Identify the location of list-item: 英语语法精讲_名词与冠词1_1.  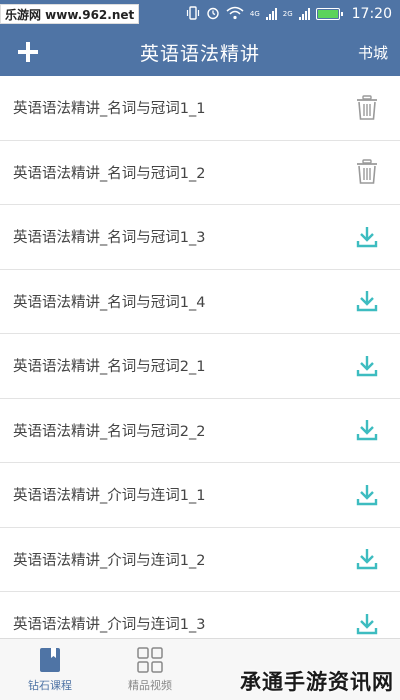
(200, 108).